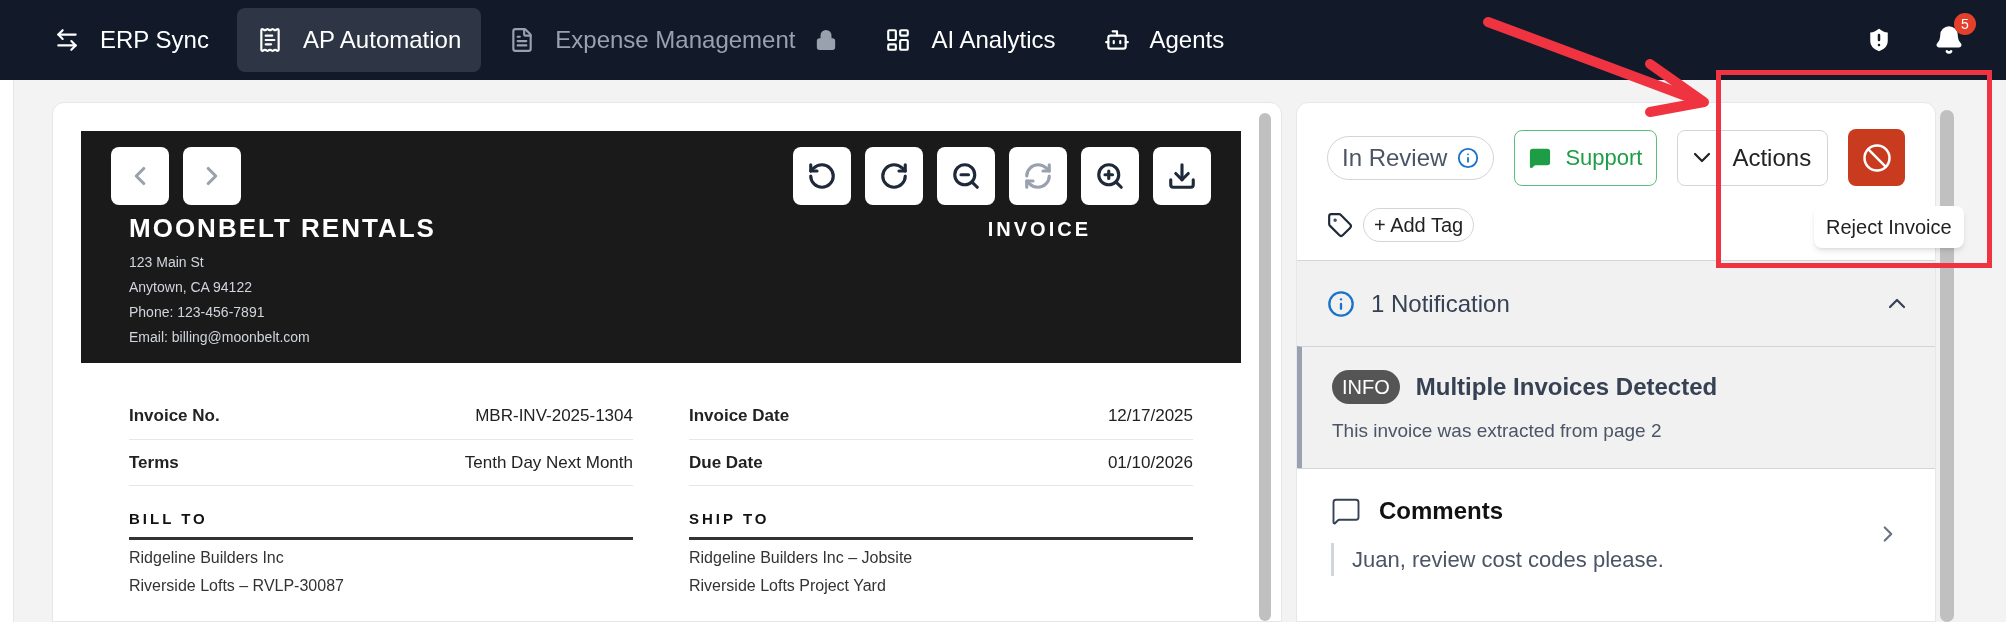 The width and height of the screenshot is (2006, 622). I want to click on field-label: Due Date, so click(726, 462).